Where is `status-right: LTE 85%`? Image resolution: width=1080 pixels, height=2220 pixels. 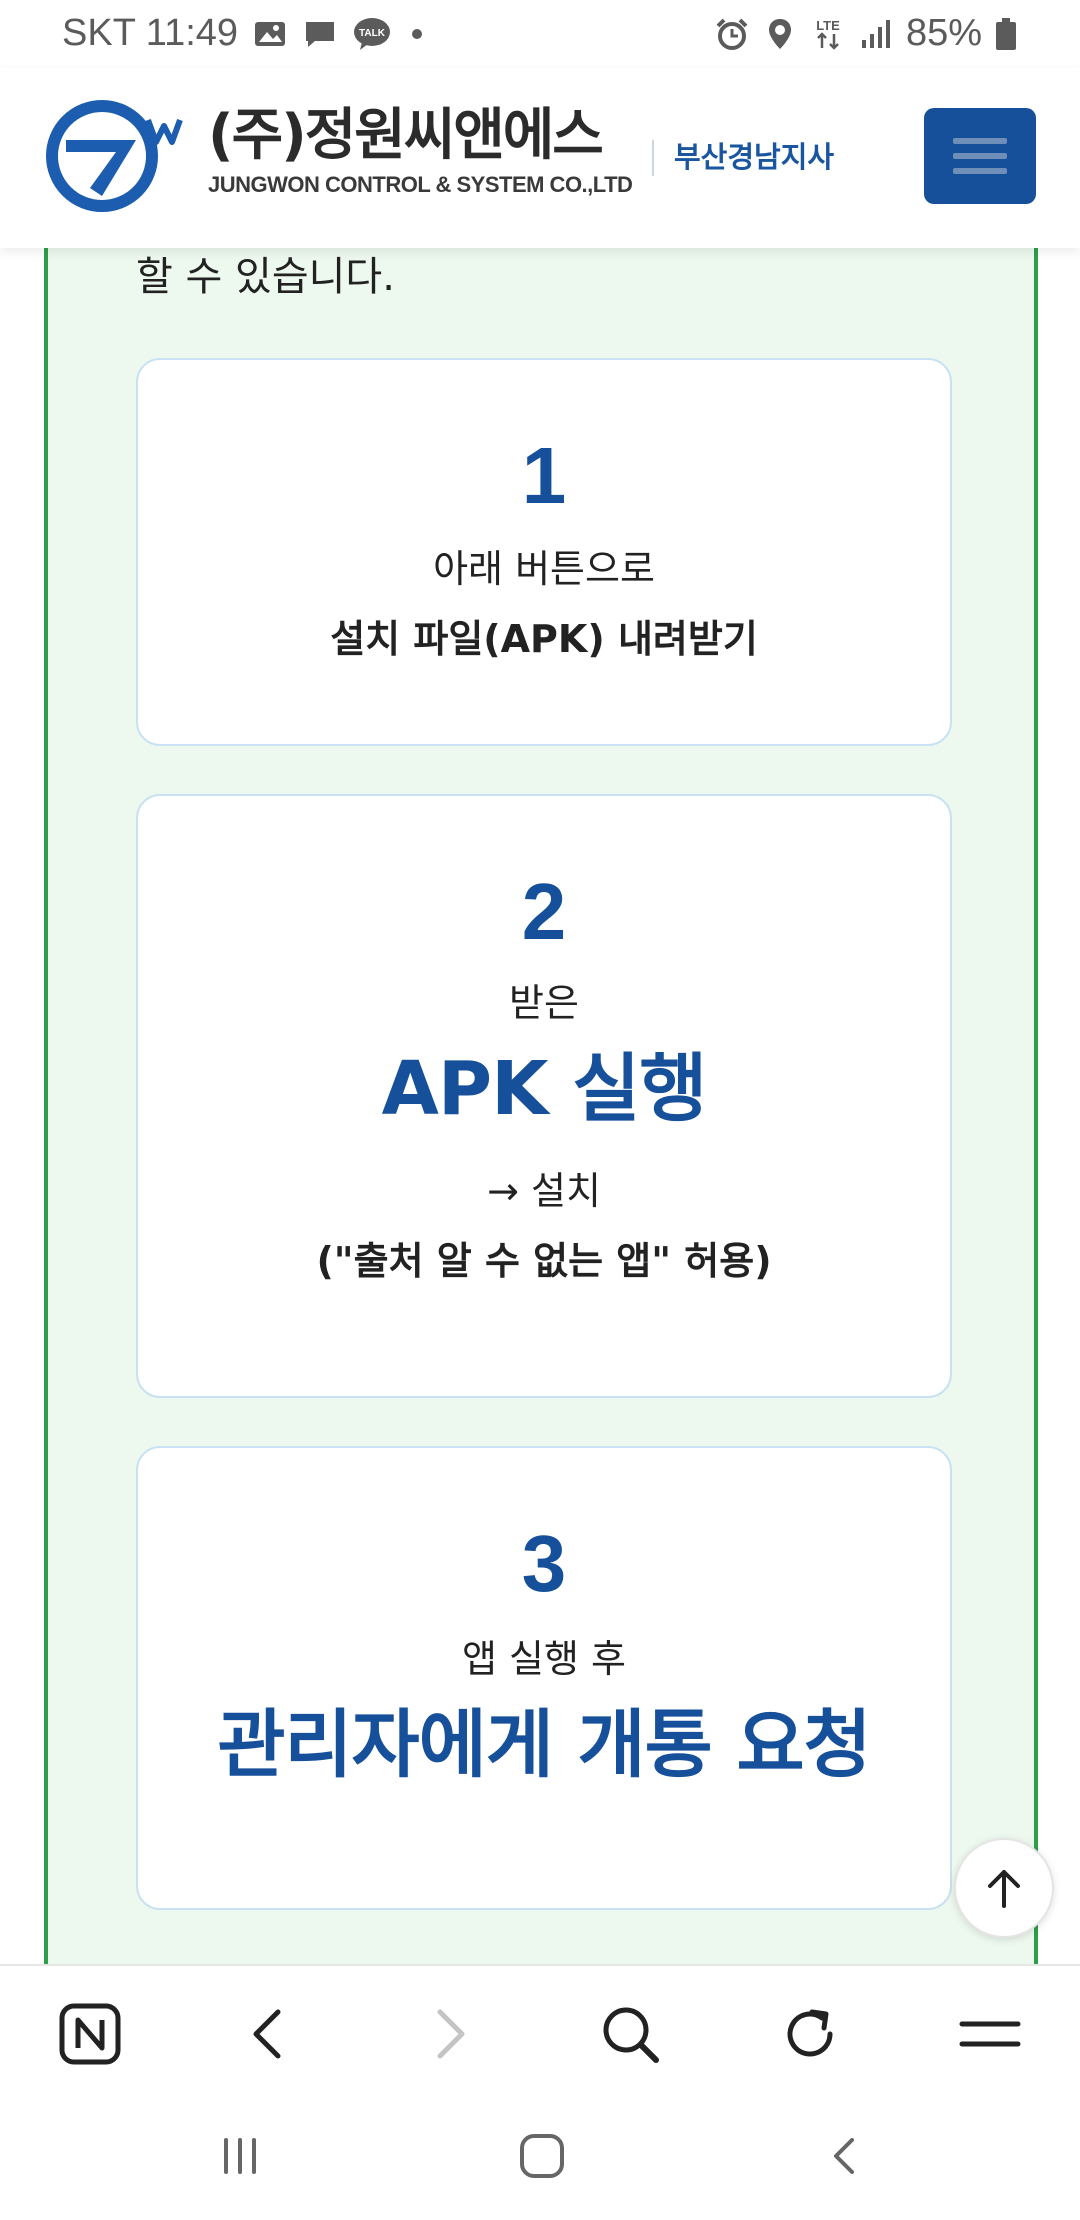
status-right: LTE 85% is located at coordinates (866, 33).